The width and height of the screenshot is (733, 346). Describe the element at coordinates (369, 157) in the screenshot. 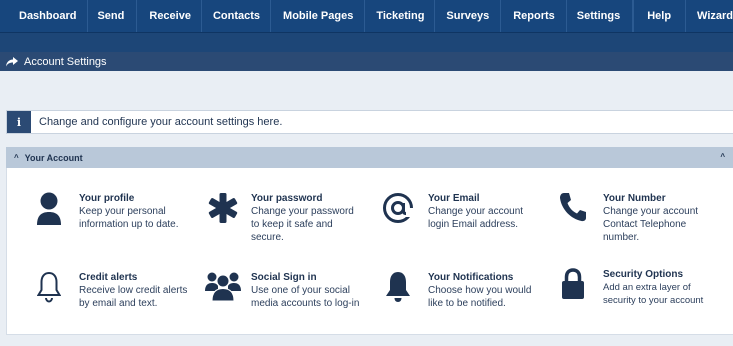

I see `panel-header-your-account: ^ Your Account ^` at that location.